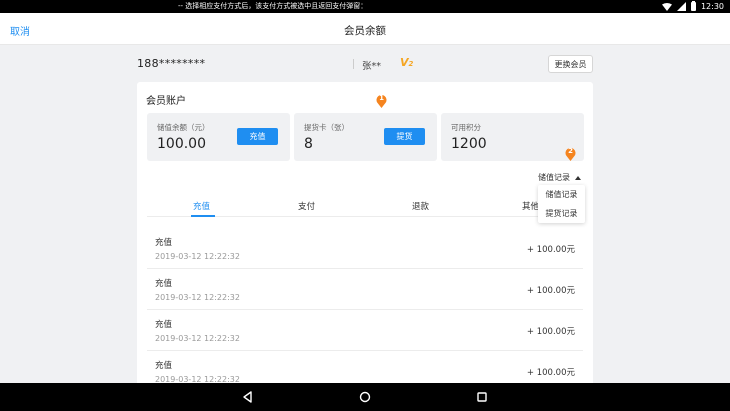  I want to click on wifi-icon, so click(666, 6).